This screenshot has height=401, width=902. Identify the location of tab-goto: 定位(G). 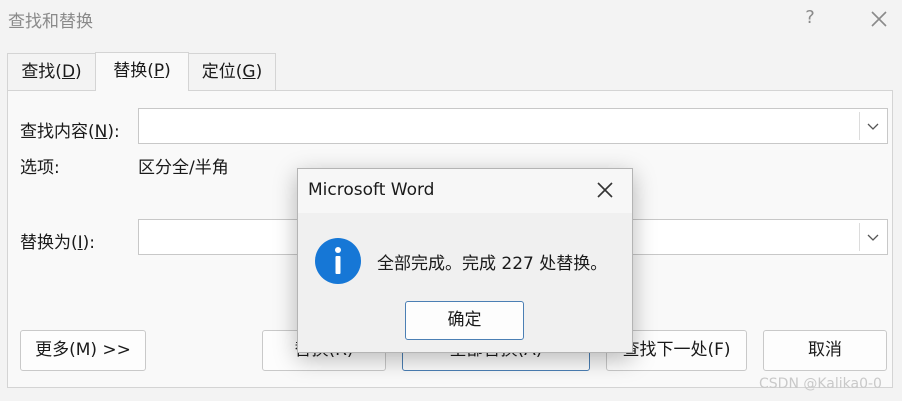
(232, 71).